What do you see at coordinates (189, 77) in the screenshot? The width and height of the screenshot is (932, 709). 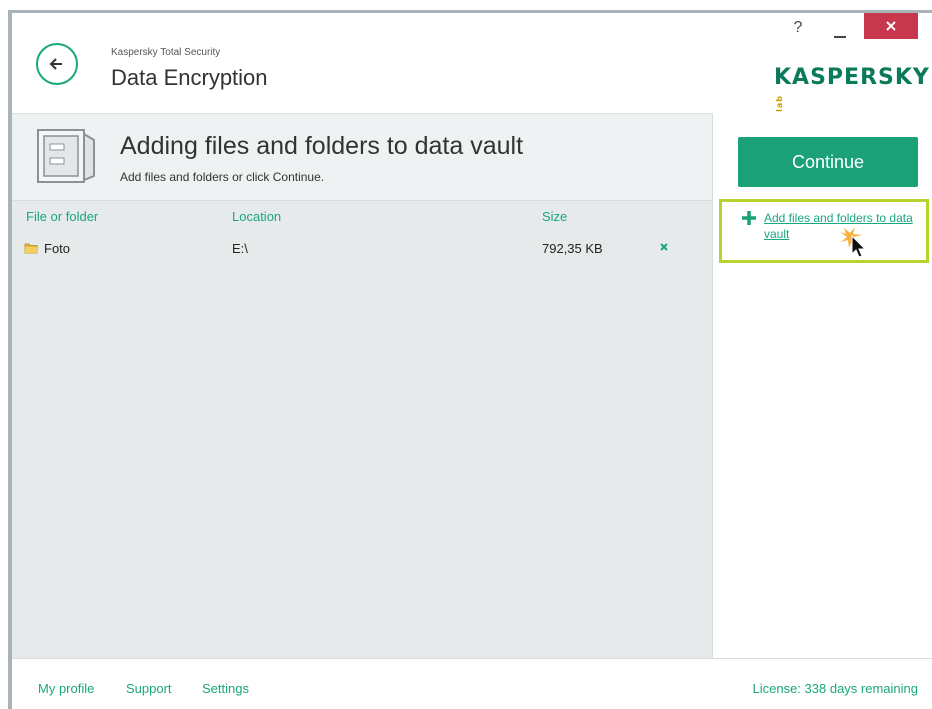 I see `page-title: Data Encryption` at bounding box center [189, 77].